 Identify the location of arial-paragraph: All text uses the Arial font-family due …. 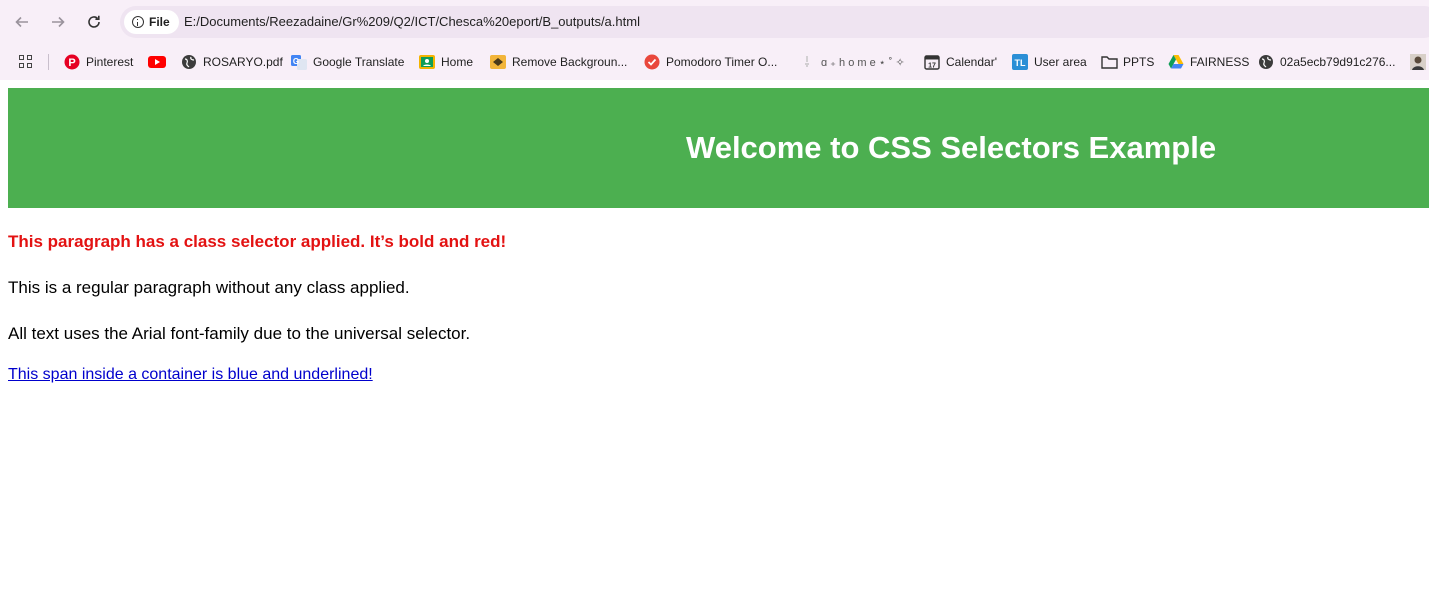
(239, 333).